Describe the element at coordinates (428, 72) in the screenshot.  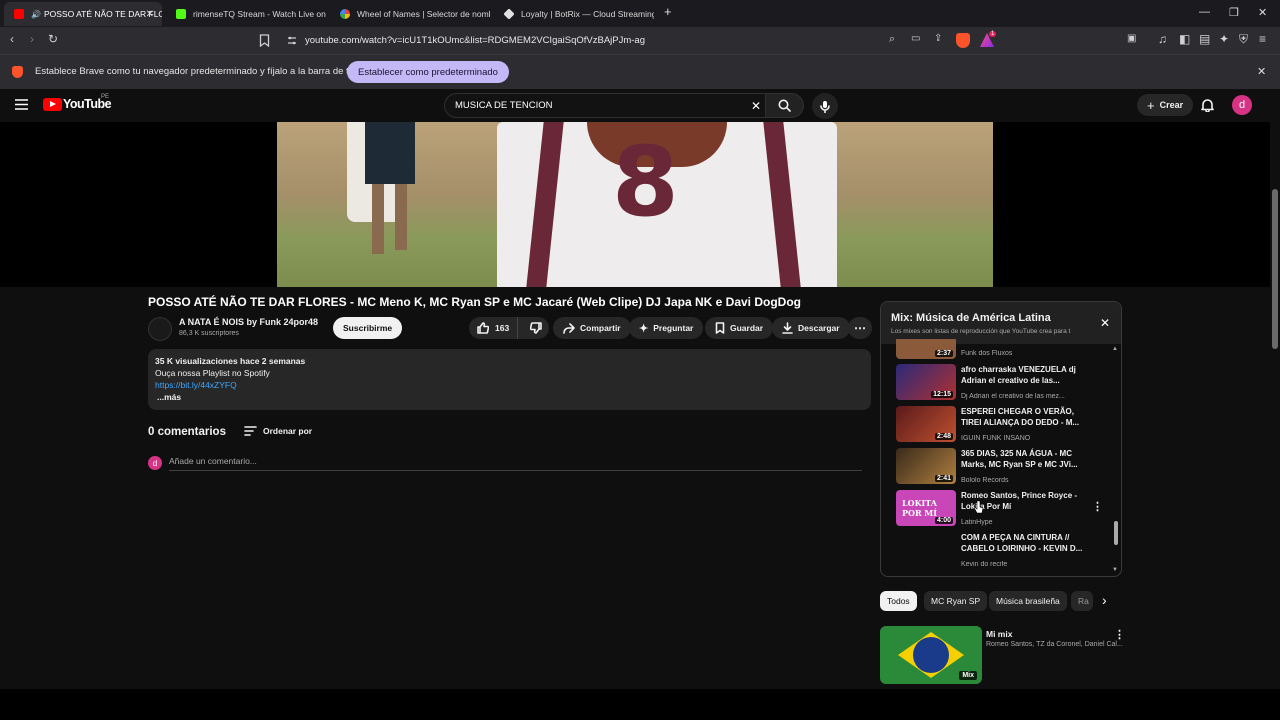
I see `set-default-button: Establecer como predeterminado` at that location.